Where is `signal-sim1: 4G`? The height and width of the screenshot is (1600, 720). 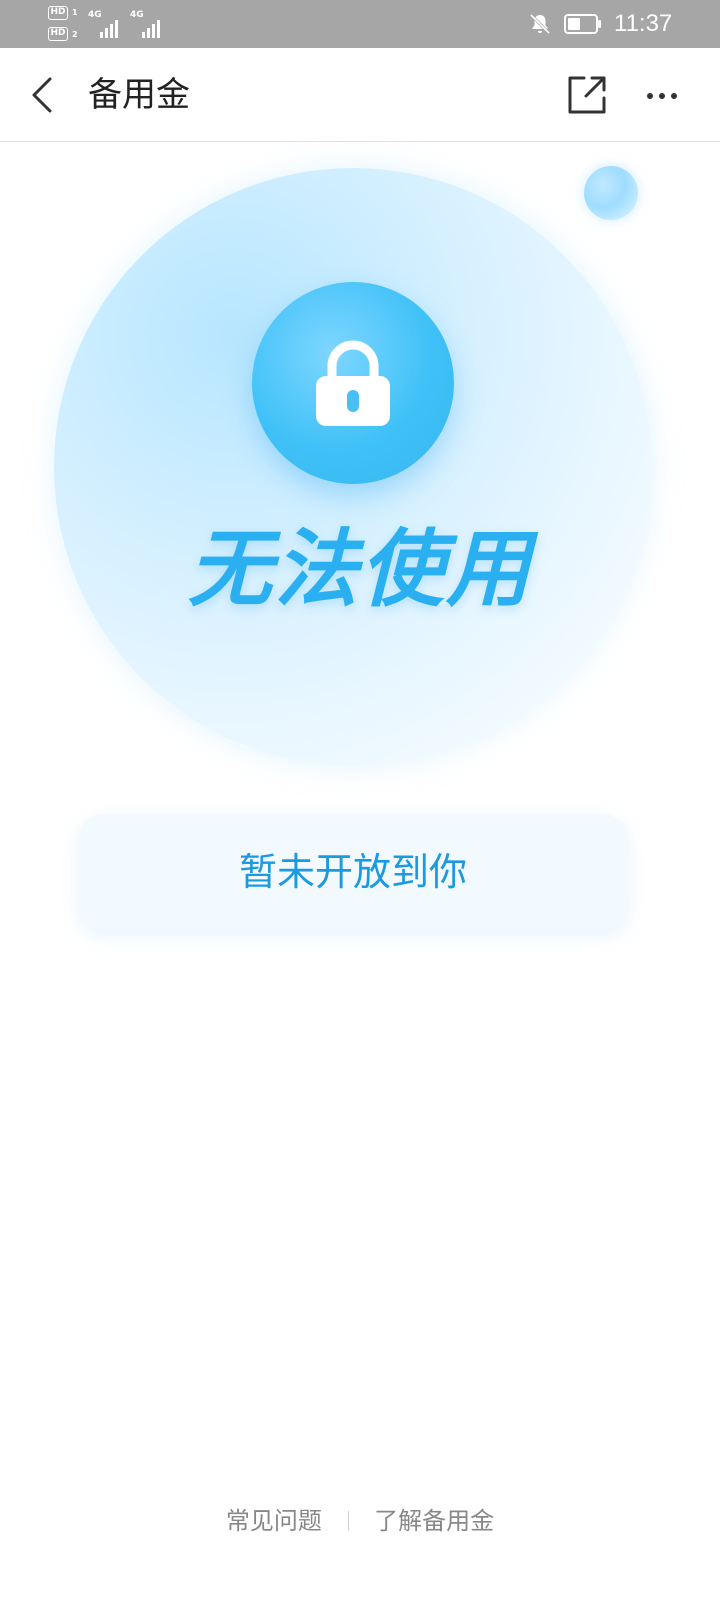 signal-sim1: 4G is located at coordinates (106, 24).